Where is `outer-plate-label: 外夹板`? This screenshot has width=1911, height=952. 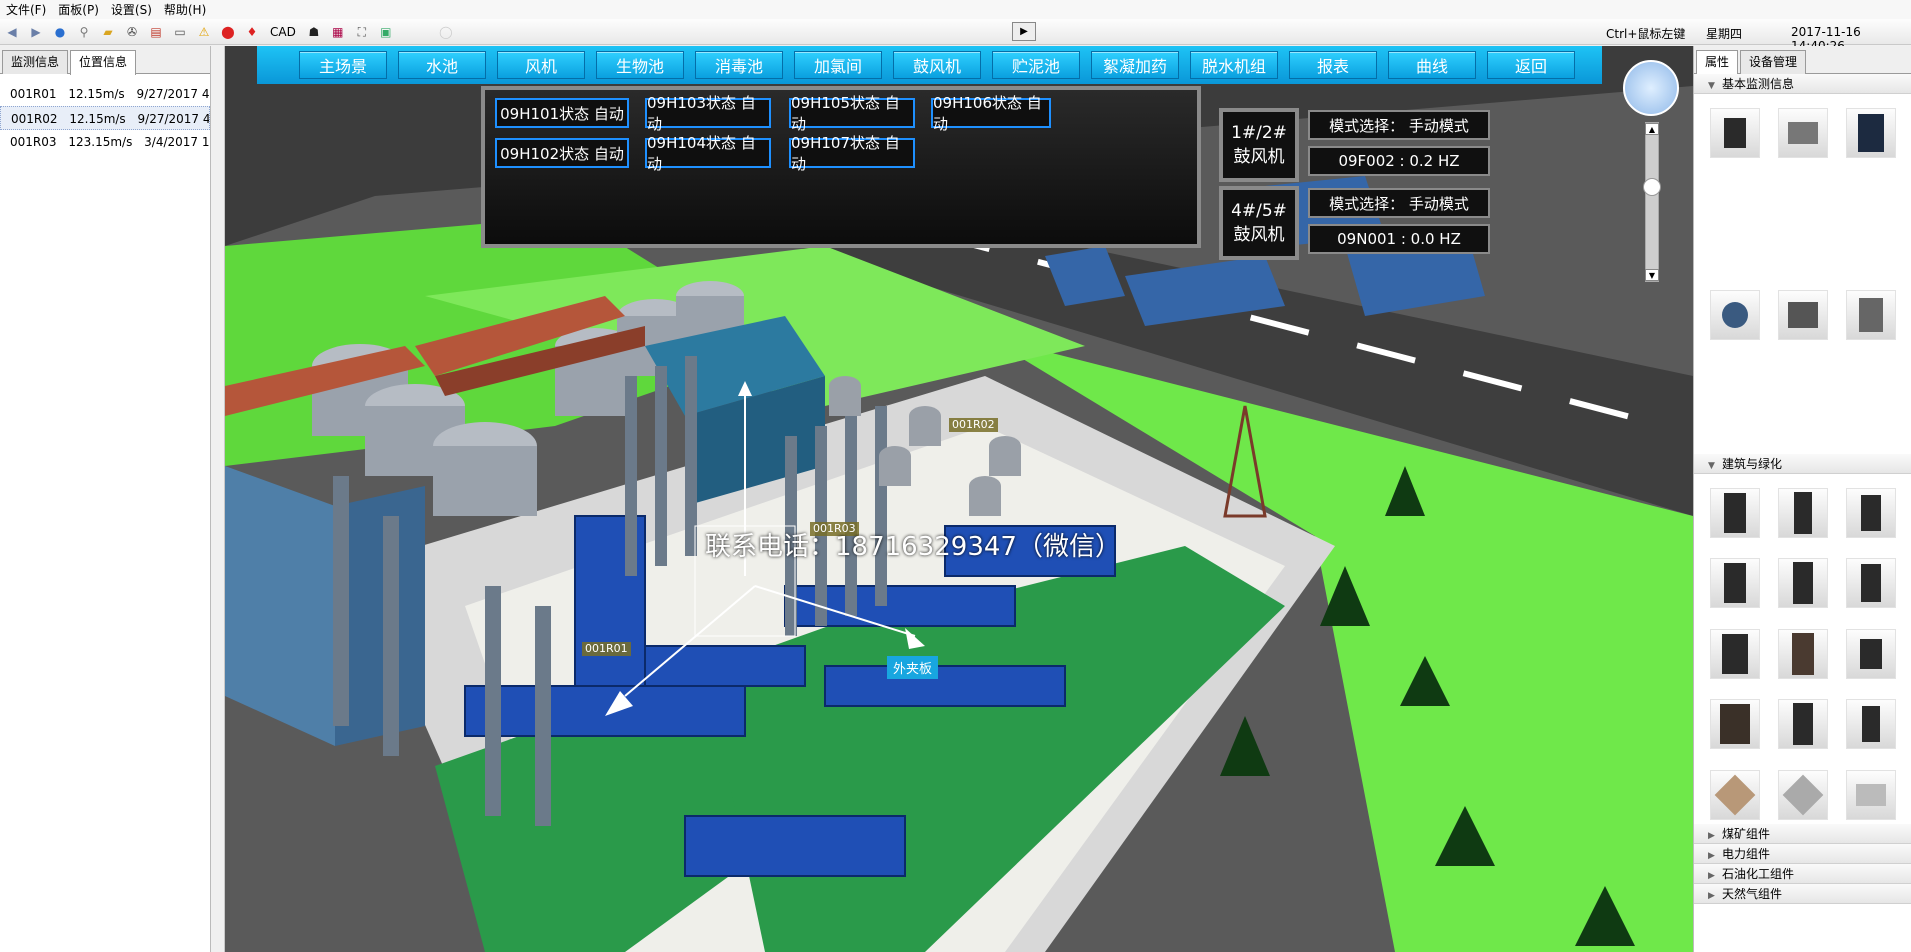 outer-plate-label: 外夹板 is located at coordinates (913, 667).